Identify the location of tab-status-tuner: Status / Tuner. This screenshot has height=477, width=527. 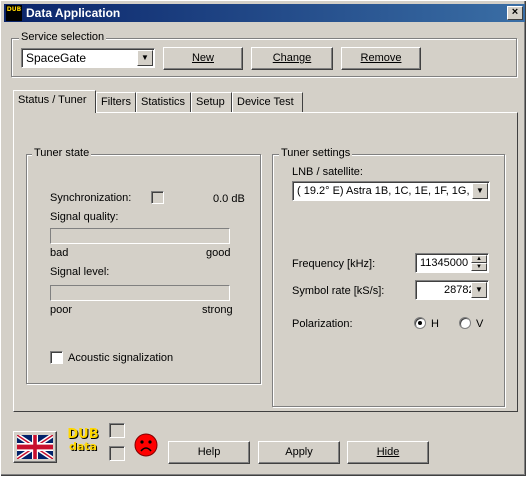
(54, 101).